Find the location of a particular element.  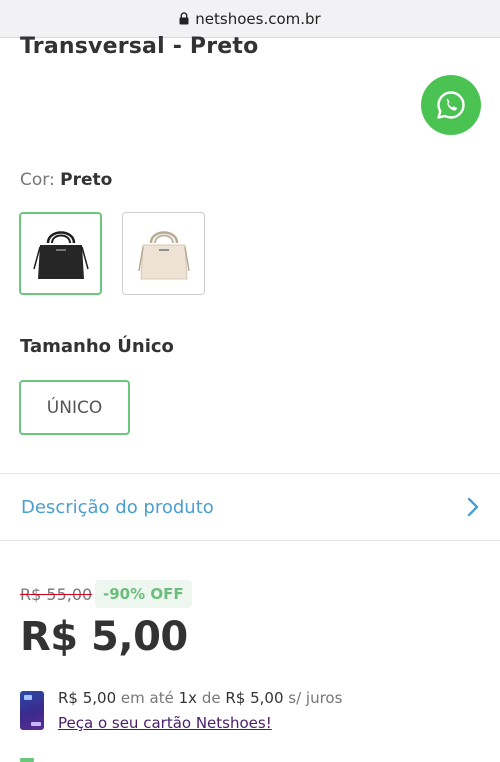

color-label-prefix: Cor: is located at coordinates (37, 180).